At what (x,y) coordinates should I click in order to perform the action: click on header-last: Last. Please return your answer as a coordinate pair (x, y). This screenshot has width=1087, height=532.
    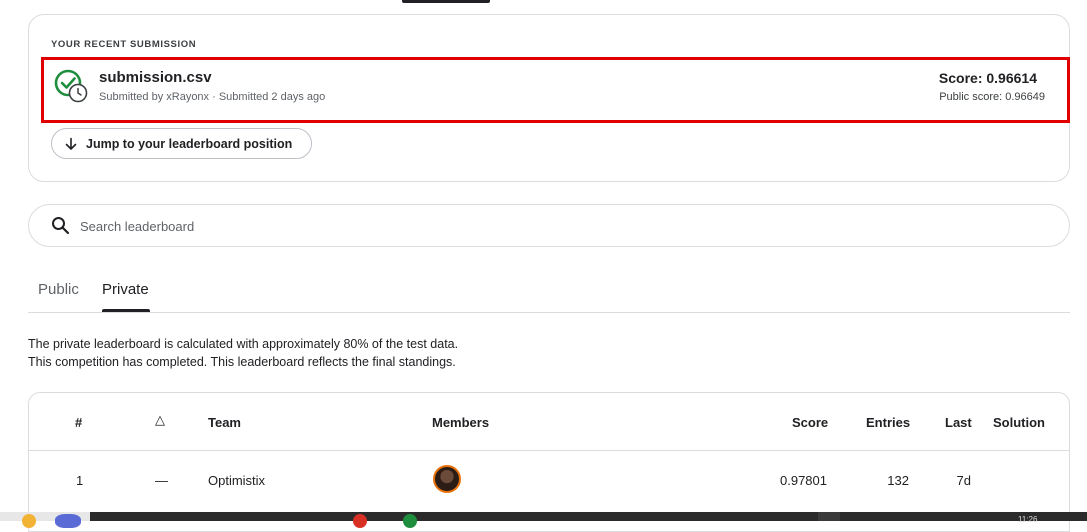
    Looking at the image, I should click on (958, 422).